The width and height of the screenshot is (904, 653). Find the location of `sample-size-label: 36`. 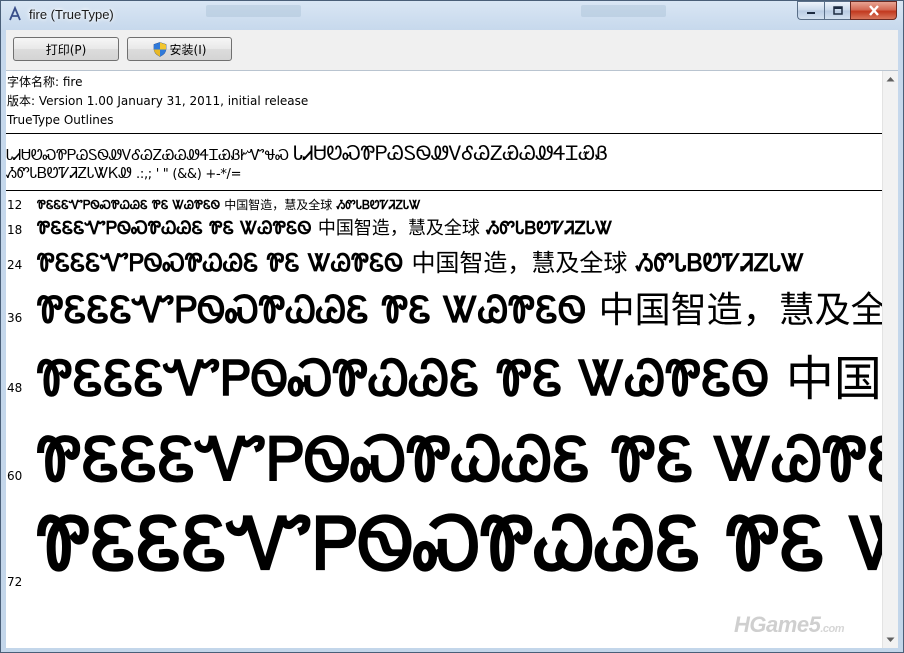

sample-size-label: 36 is located at coordinates (15, 318).